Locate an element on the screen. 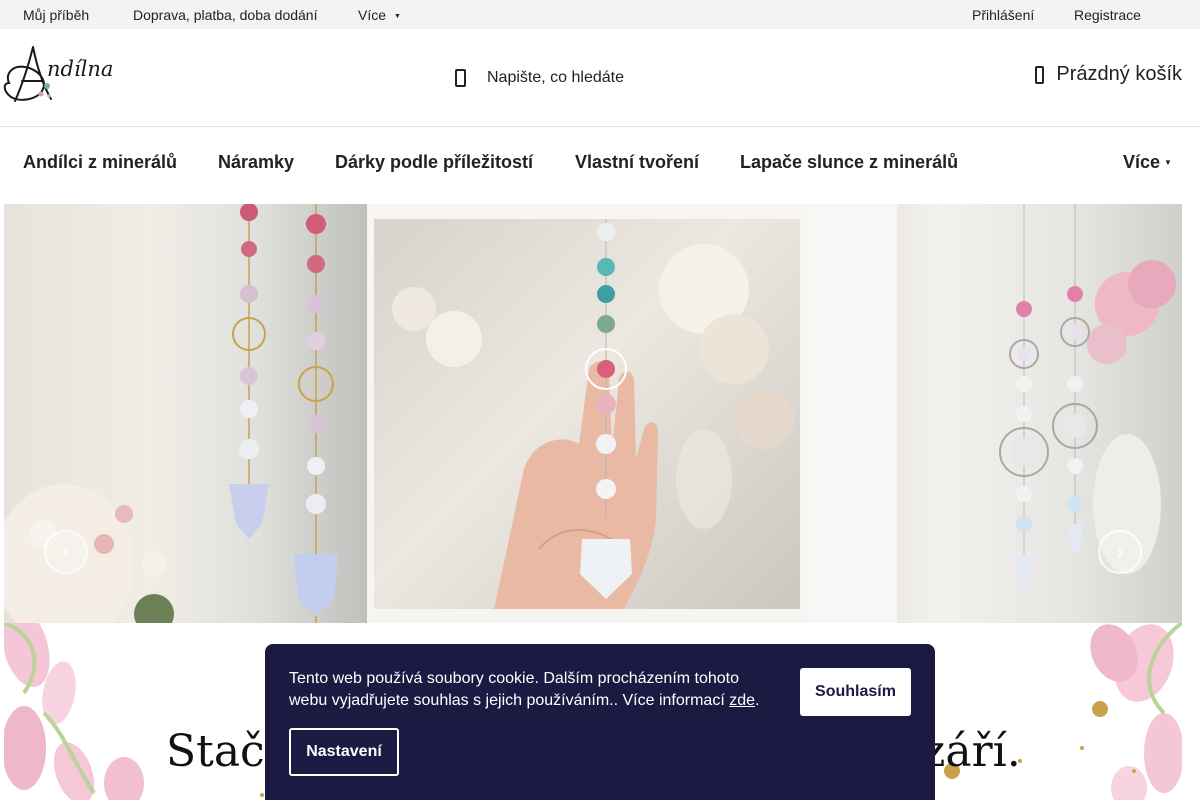 Image resolution: width=1200 pixels, height=800 pixels. search-icon is located at coordinates (460, 78).